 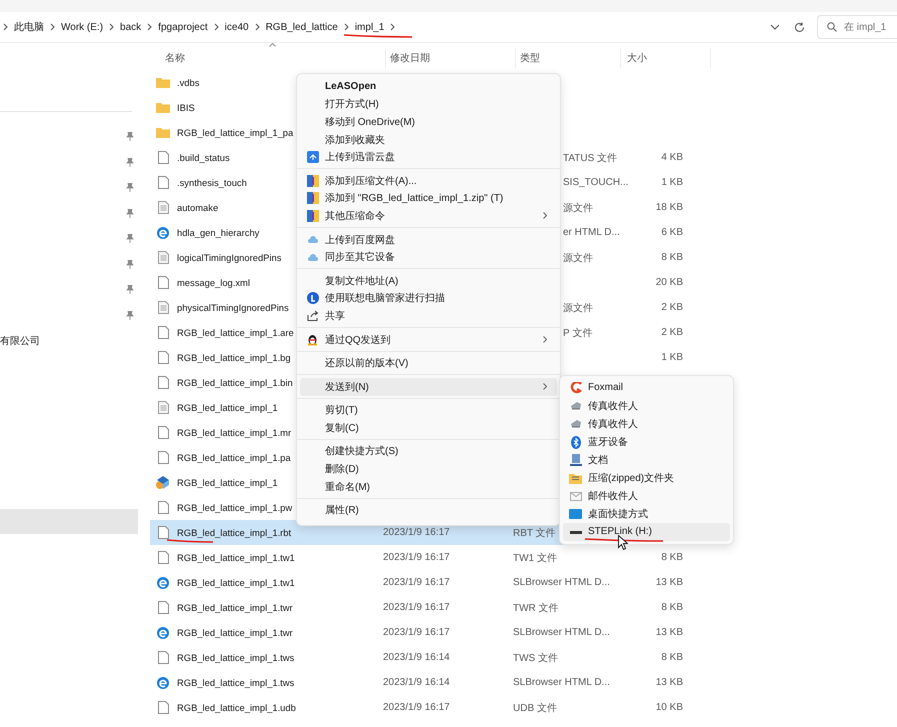 What do you see at coordinates (669, 207) in the screenshot?
I see `file-size: 18 KB` at bounding box center [669, 207].